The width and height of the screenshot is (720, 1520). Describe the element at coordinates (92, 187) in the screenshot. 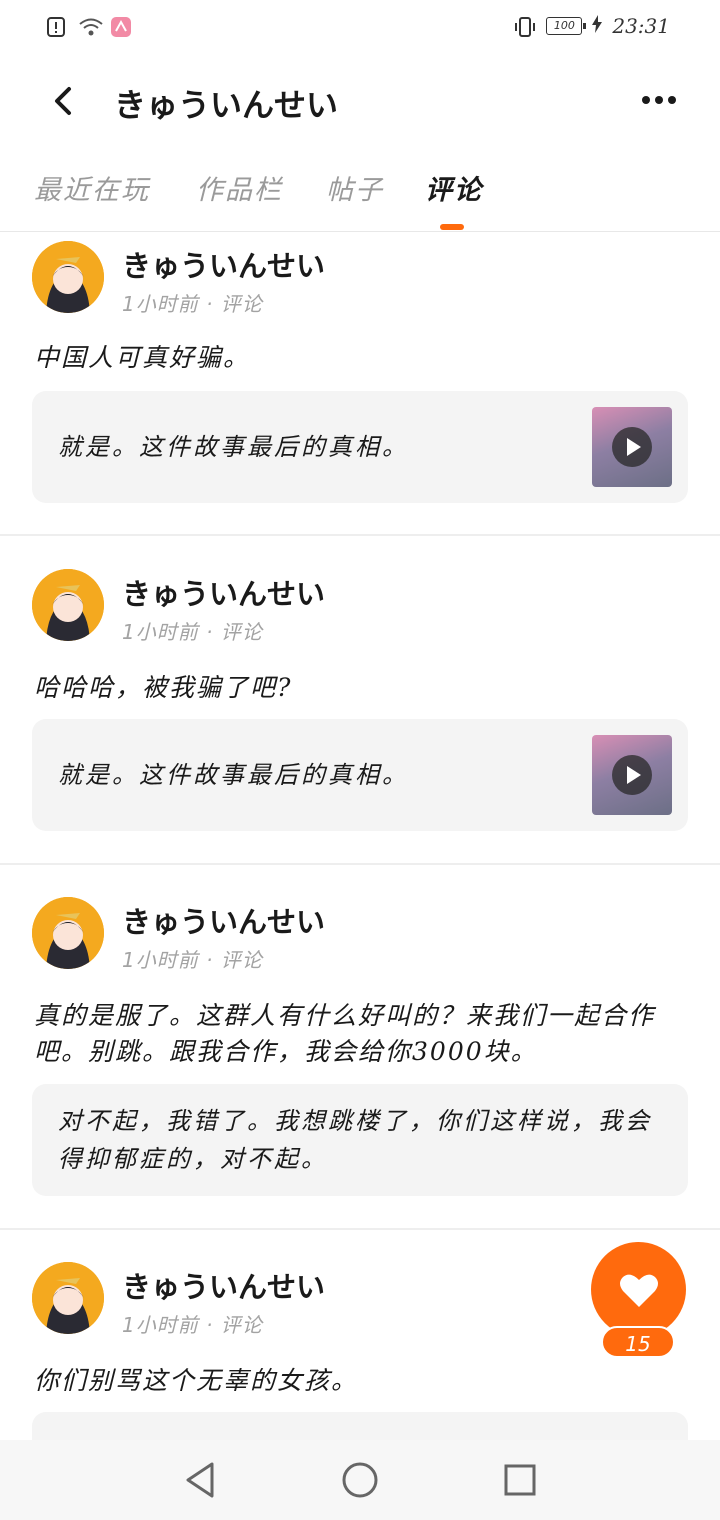

I see `tab-recently-played: 最近在玩` at that location.